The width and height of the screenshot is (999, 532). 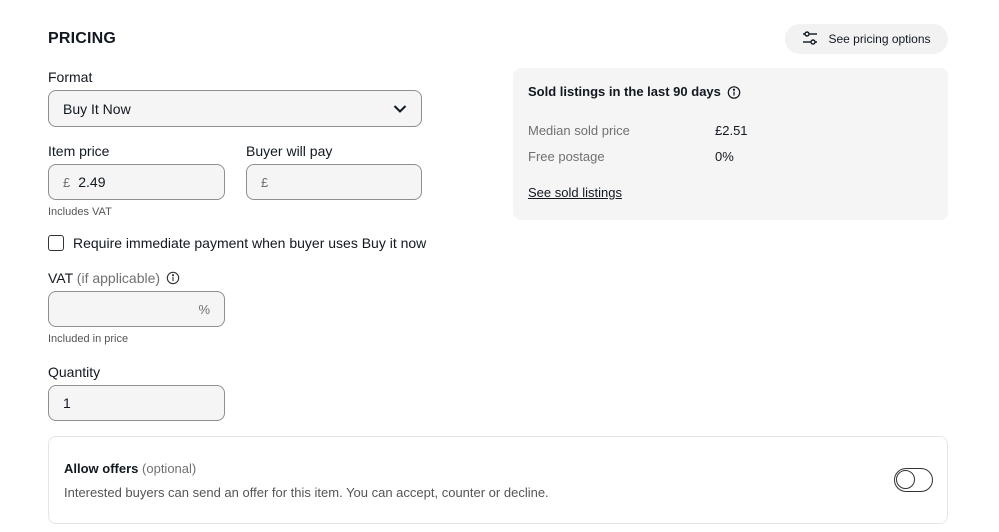 What do you see at coordinates (101, 468) in the screenshot?
I see `allow-offers-title-text: Allow offers` at bounding box center [101, 468].